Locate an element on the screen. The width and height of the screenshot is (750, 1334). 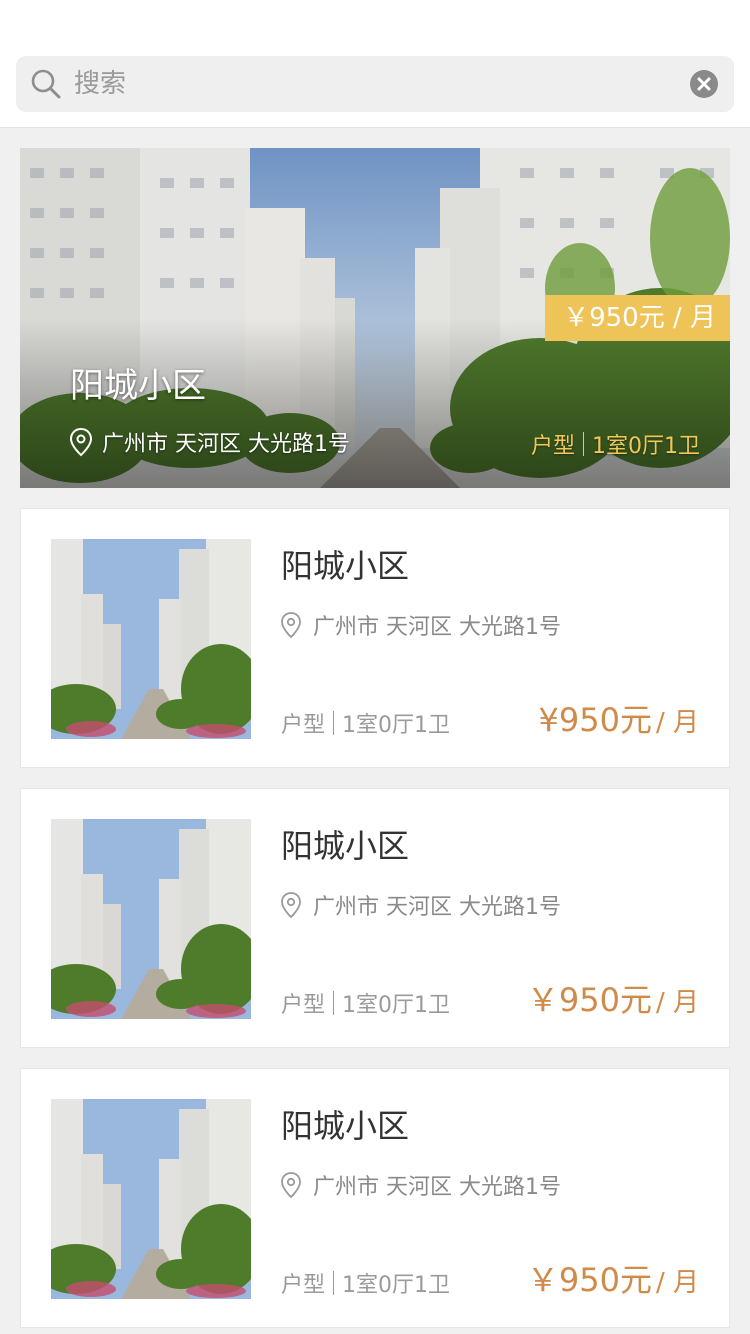
listing-price: ¥950元 / 月 is located at coordinates (619, 718).